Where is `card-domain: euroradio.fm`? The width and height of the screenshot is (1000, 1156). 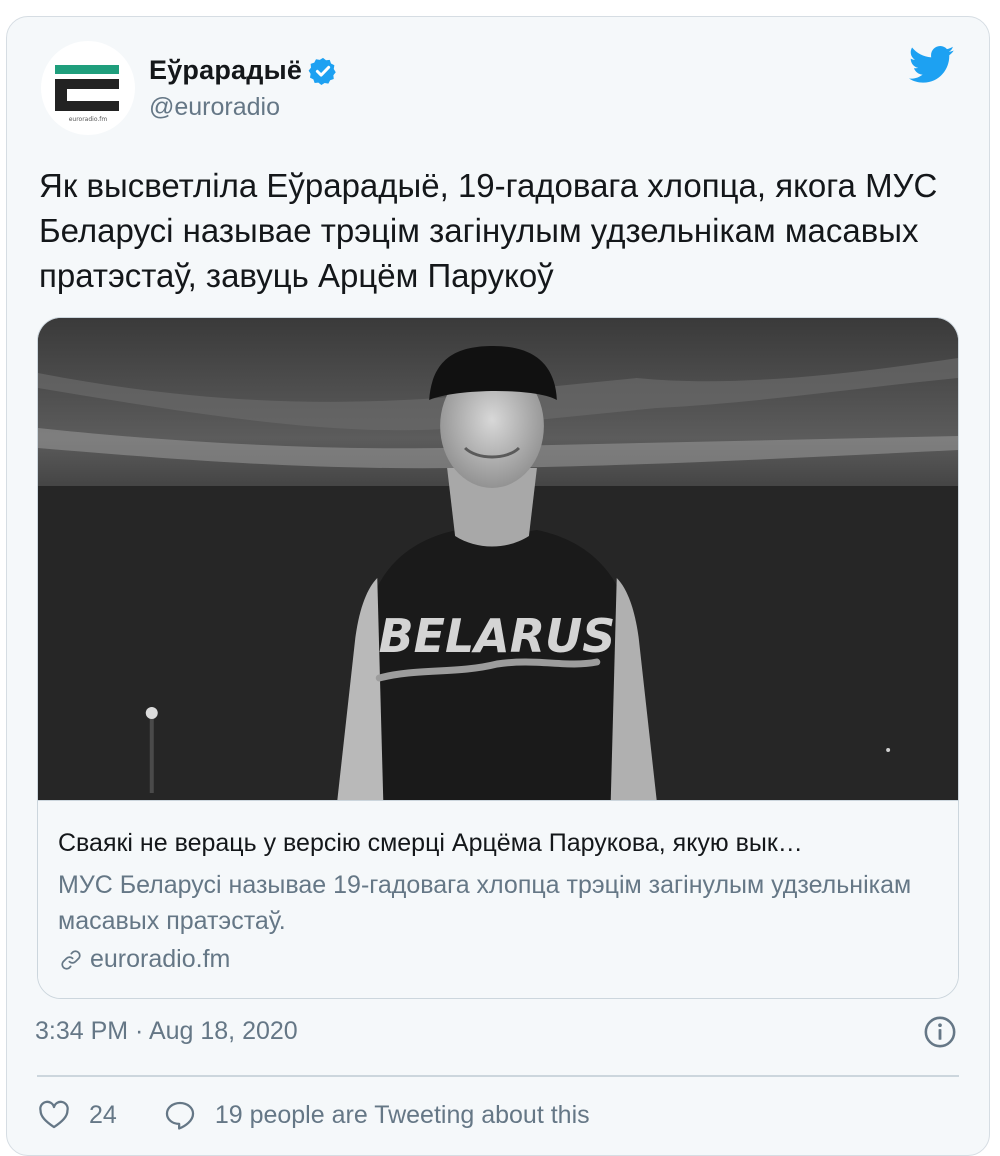
card-domain: euroradio.fm is located at coordinates (160, 959).